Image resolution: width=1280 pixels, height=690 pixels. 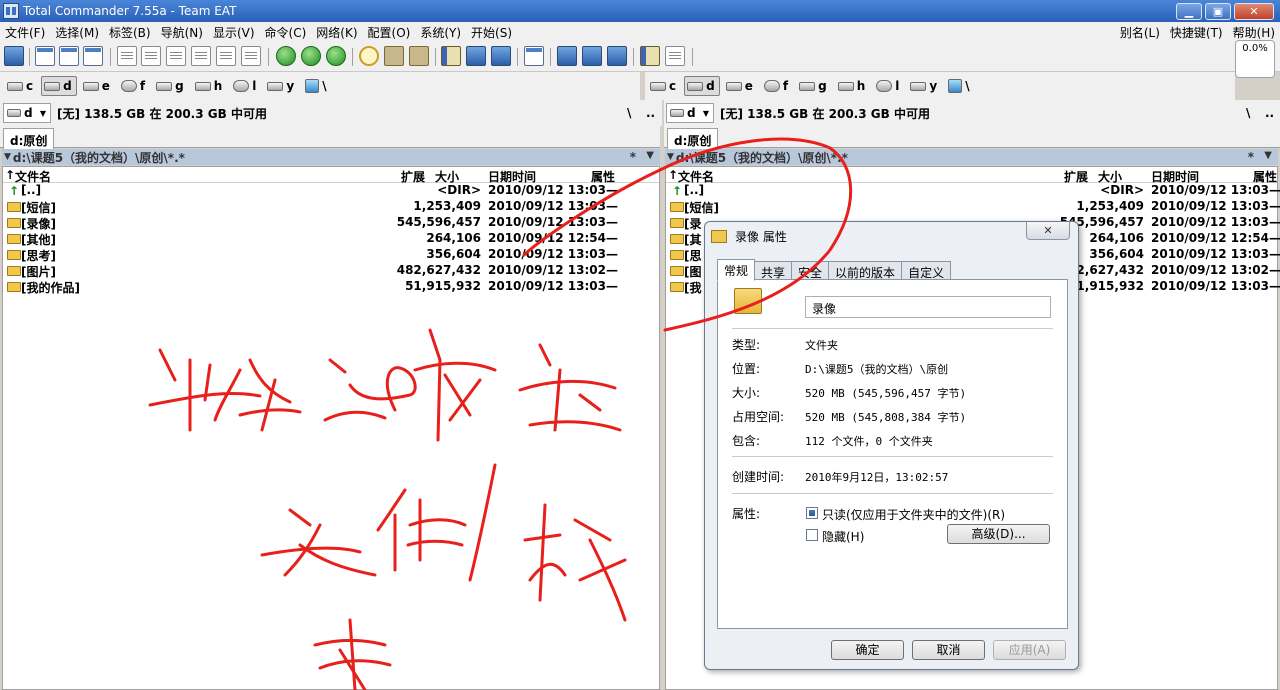 I want to click on table-row: [图片] 482,627,432 2010/09/12 13:02—, so click(x=331, y=271).